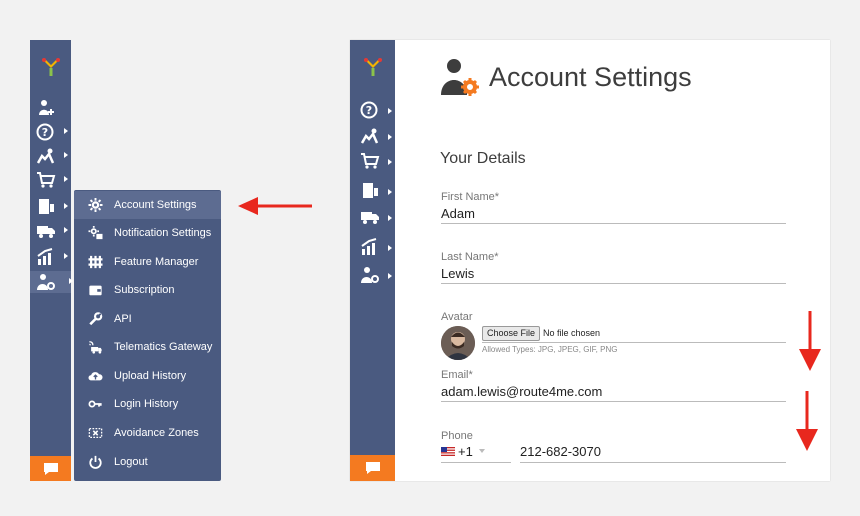  What do you see at coordinates (482, 451) in the screenshot?
I see `chevron-down-icon` at bounding box center [482, 451].